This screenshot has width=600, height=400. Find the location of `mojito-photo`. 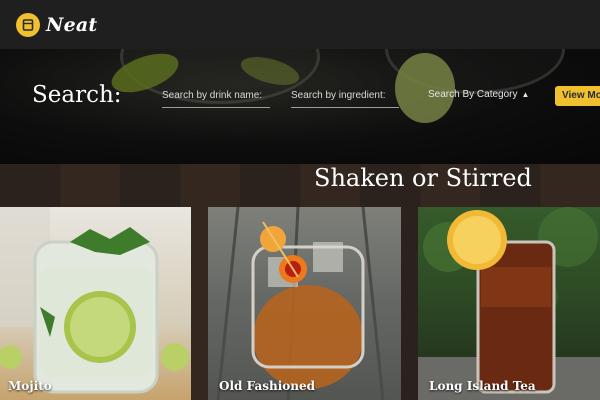

mojito-photo is located at coordinates (94, 300).